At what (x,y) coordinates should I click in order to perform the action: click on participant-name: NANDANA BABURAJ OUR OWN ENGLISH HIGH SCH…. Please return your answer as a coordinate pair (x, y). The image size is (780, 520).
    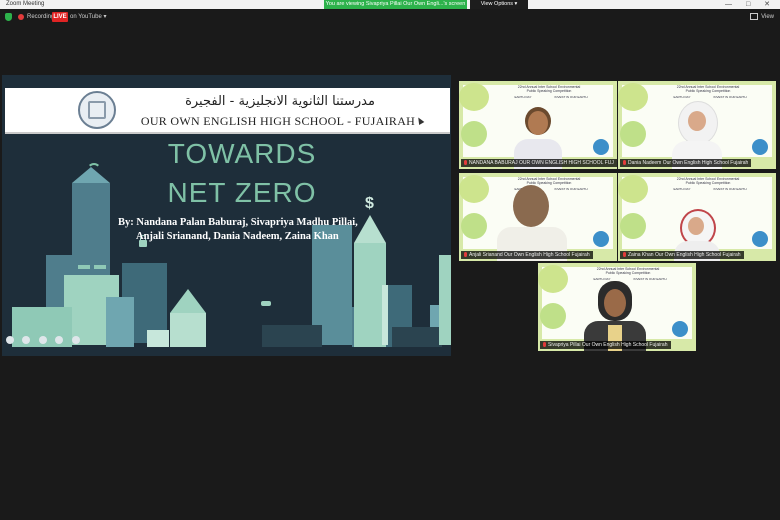
    Looking at the image, I should click on (539, 163).